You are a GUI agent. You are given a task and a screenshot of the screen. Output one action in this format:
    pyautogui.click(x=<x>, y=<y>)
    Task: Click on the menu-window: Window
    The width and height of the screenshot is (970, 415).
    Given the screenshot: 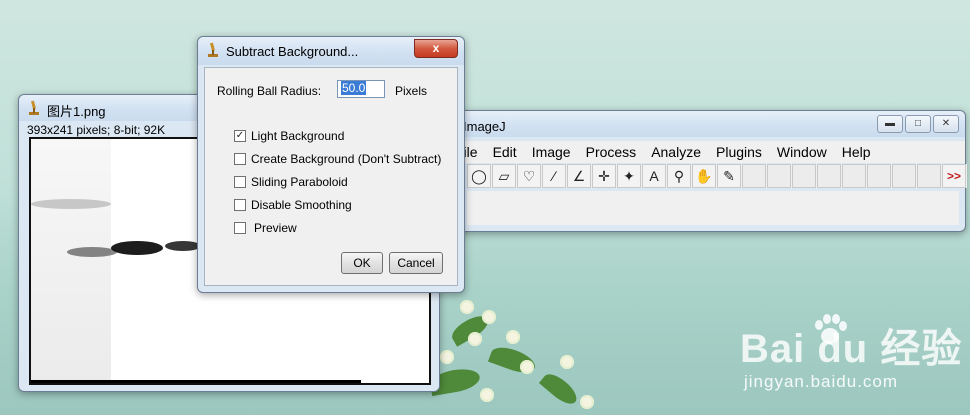 What is the action you would take?
    pyautogui.click(x=802, y=152)
    